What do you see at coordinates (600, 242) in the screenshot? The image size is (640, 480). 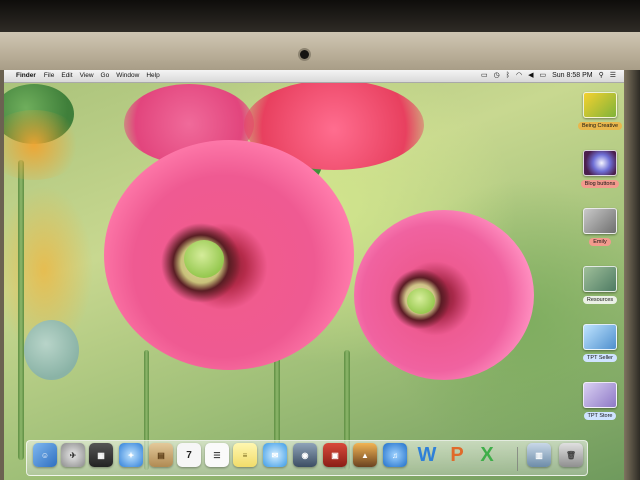 I see `desktop-icon-label: Emily` at bounding box center [600, 242].